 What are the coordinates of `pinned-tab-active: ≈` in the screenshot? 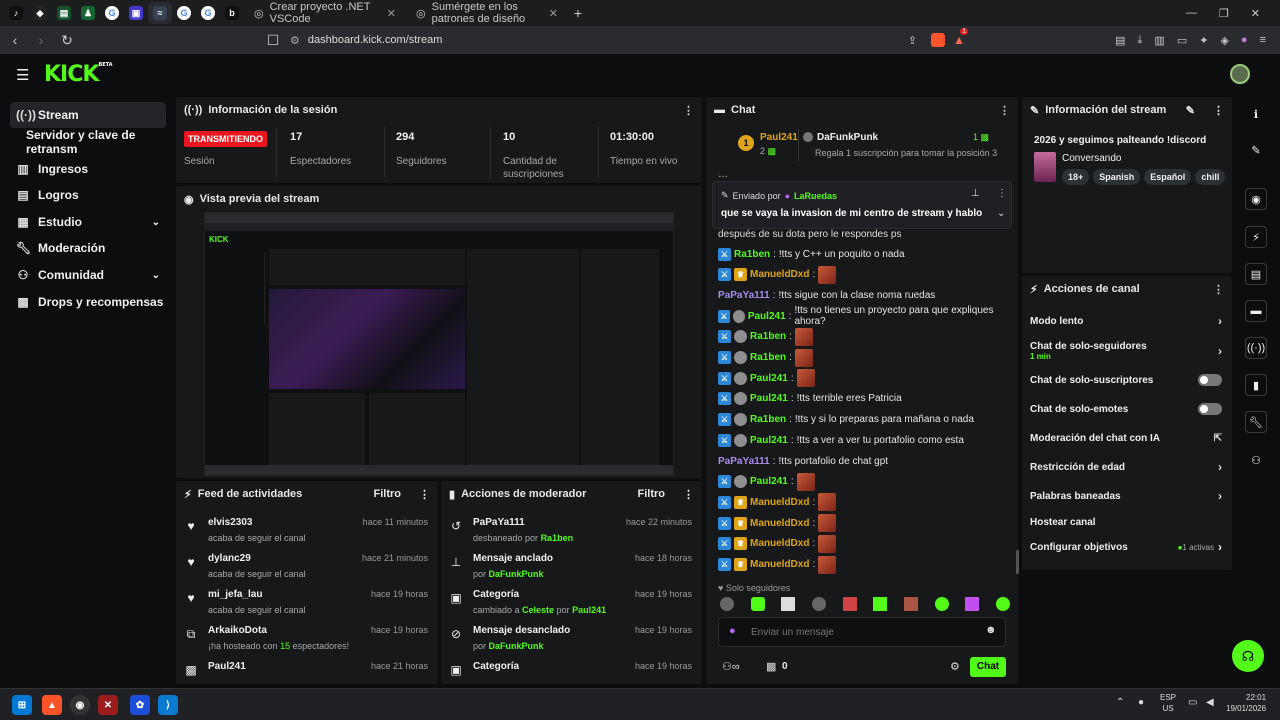 It's located at (160, 13).